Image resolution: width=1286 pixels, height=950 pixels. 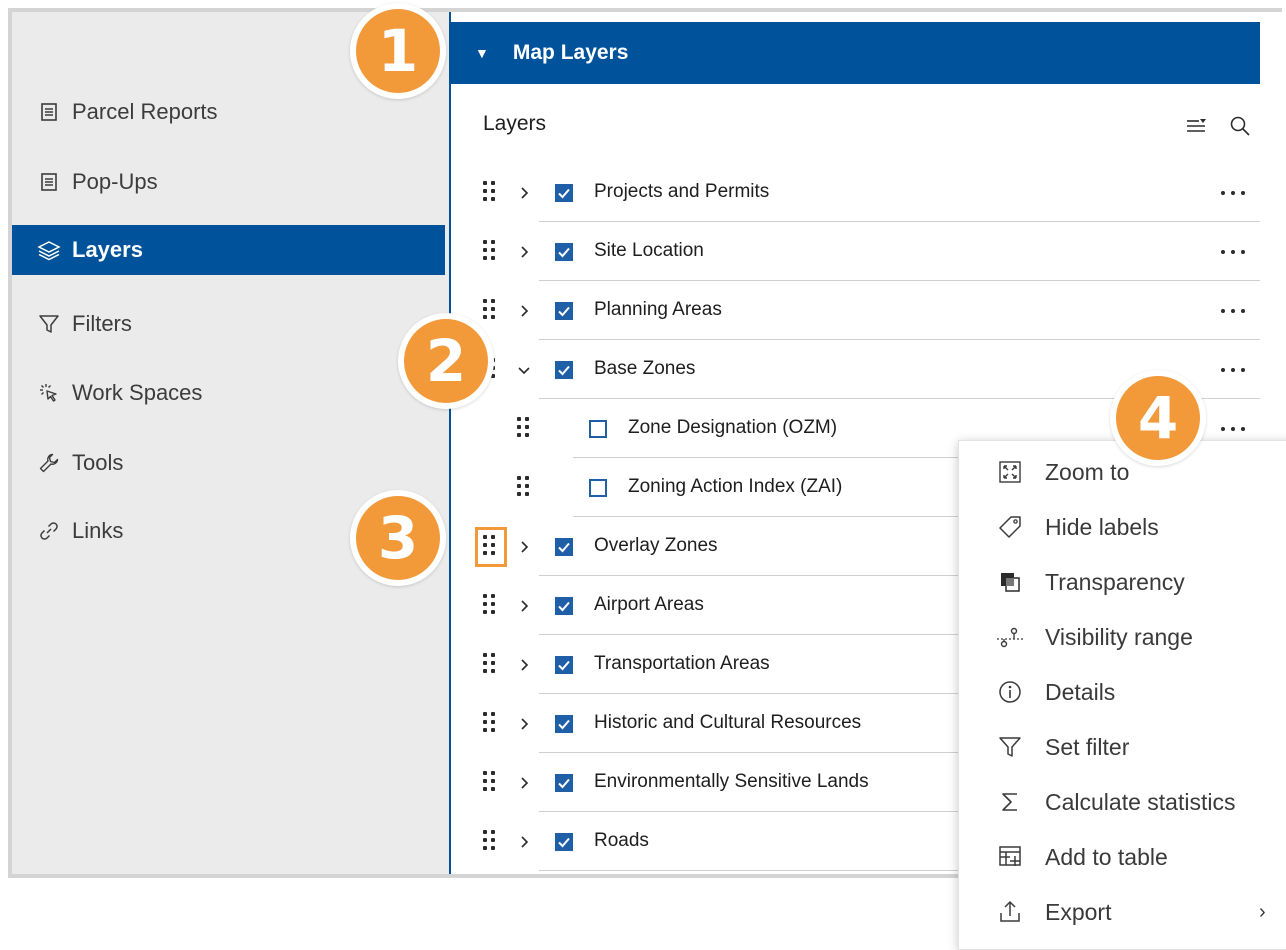 I want to click on callout-badge-4: 4, so click(x=1158, y=418).